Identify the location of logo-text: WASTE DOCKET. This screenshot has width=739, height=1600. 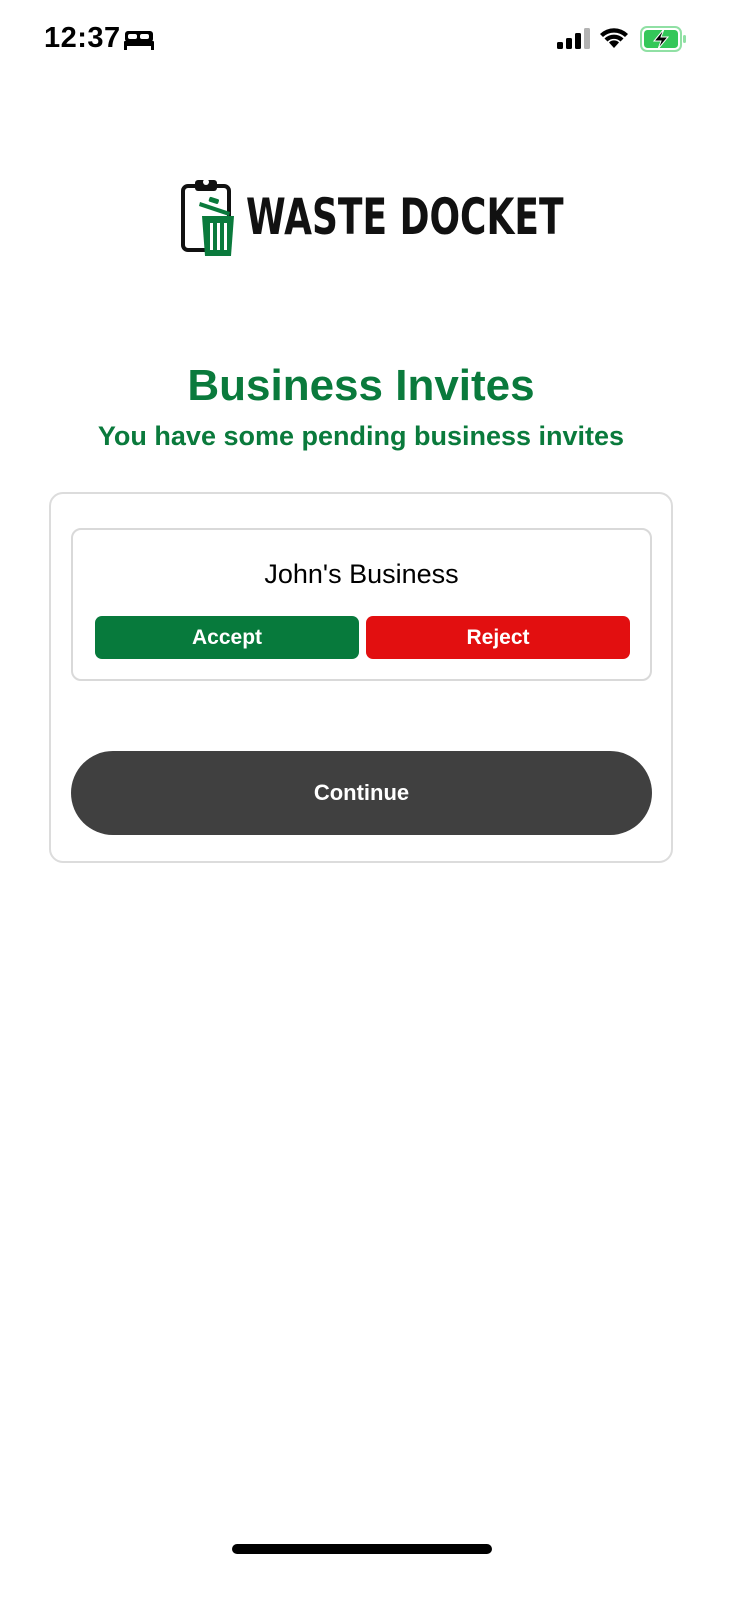
(405, 217).